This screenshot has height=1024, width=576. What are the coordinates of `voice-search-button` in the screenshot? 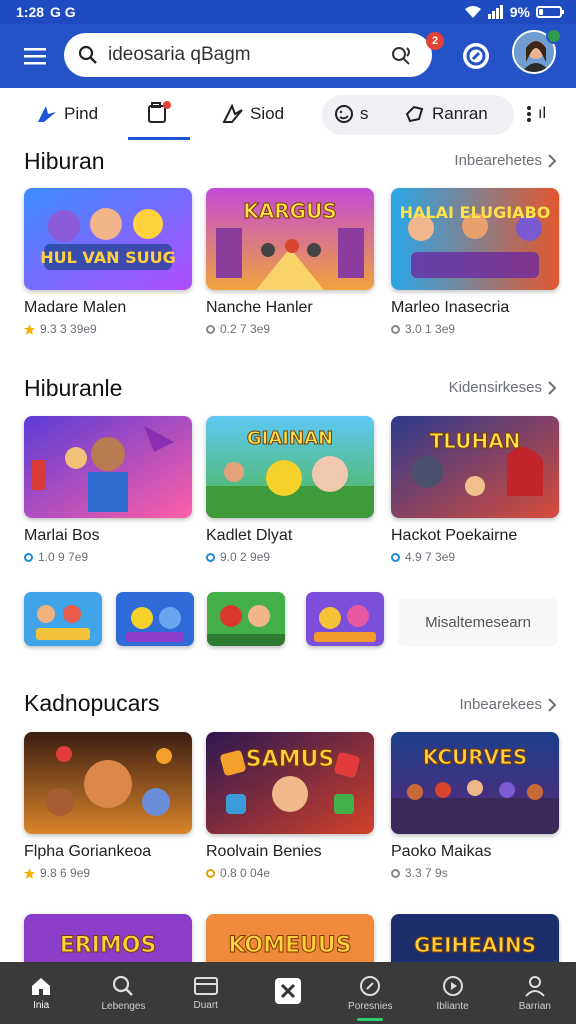 It's located at (402, 55).